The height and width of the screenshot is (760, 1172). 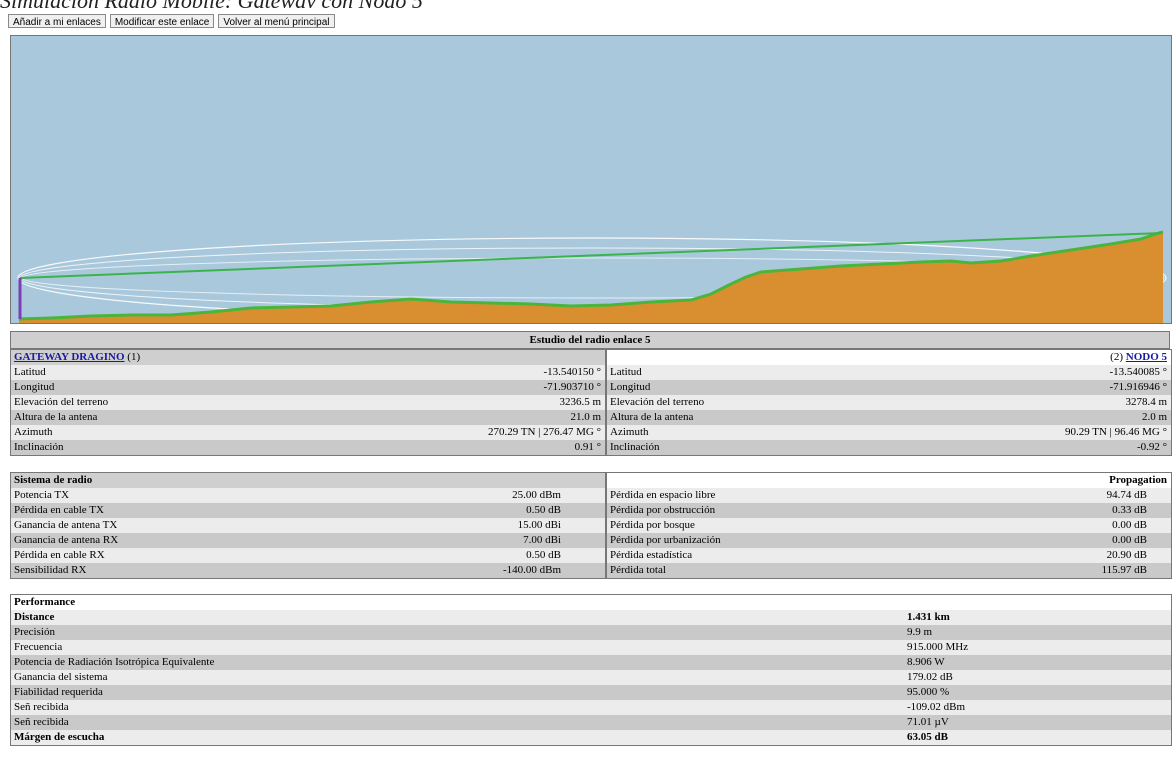 I want to click on left-station-row: Inclinación 0.91 °, so click(x=308, y=447).